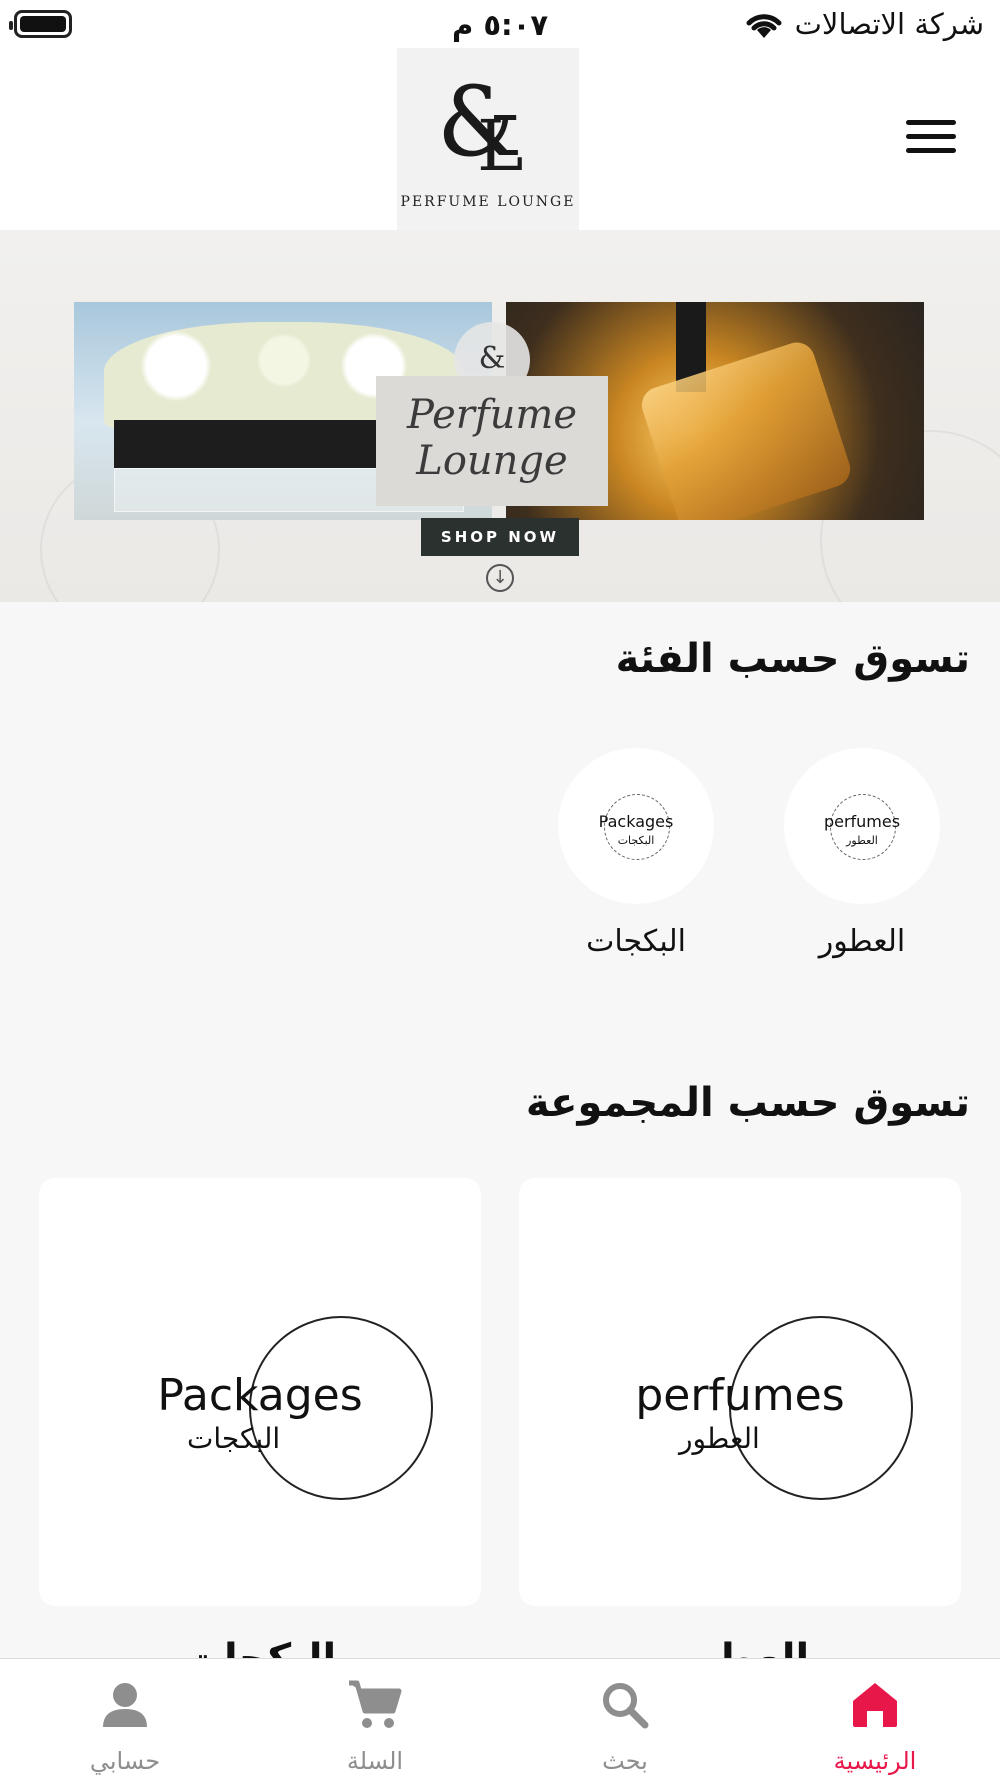 This screenshot has width=1000, height=1778. Describe the element at coordinates (636, 941) in the screenshot. I see `category-label: البكجات` at that location.